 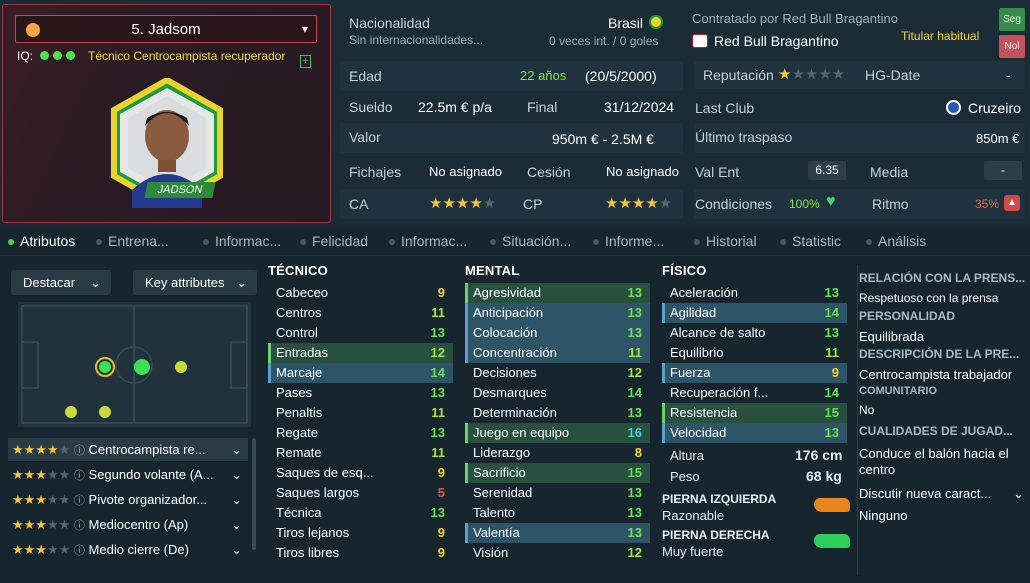 What do you see at coordinates (953, 107) in the screenshot?
I see `cruzeiro-crest-icon` at bounding box center [953, 107].